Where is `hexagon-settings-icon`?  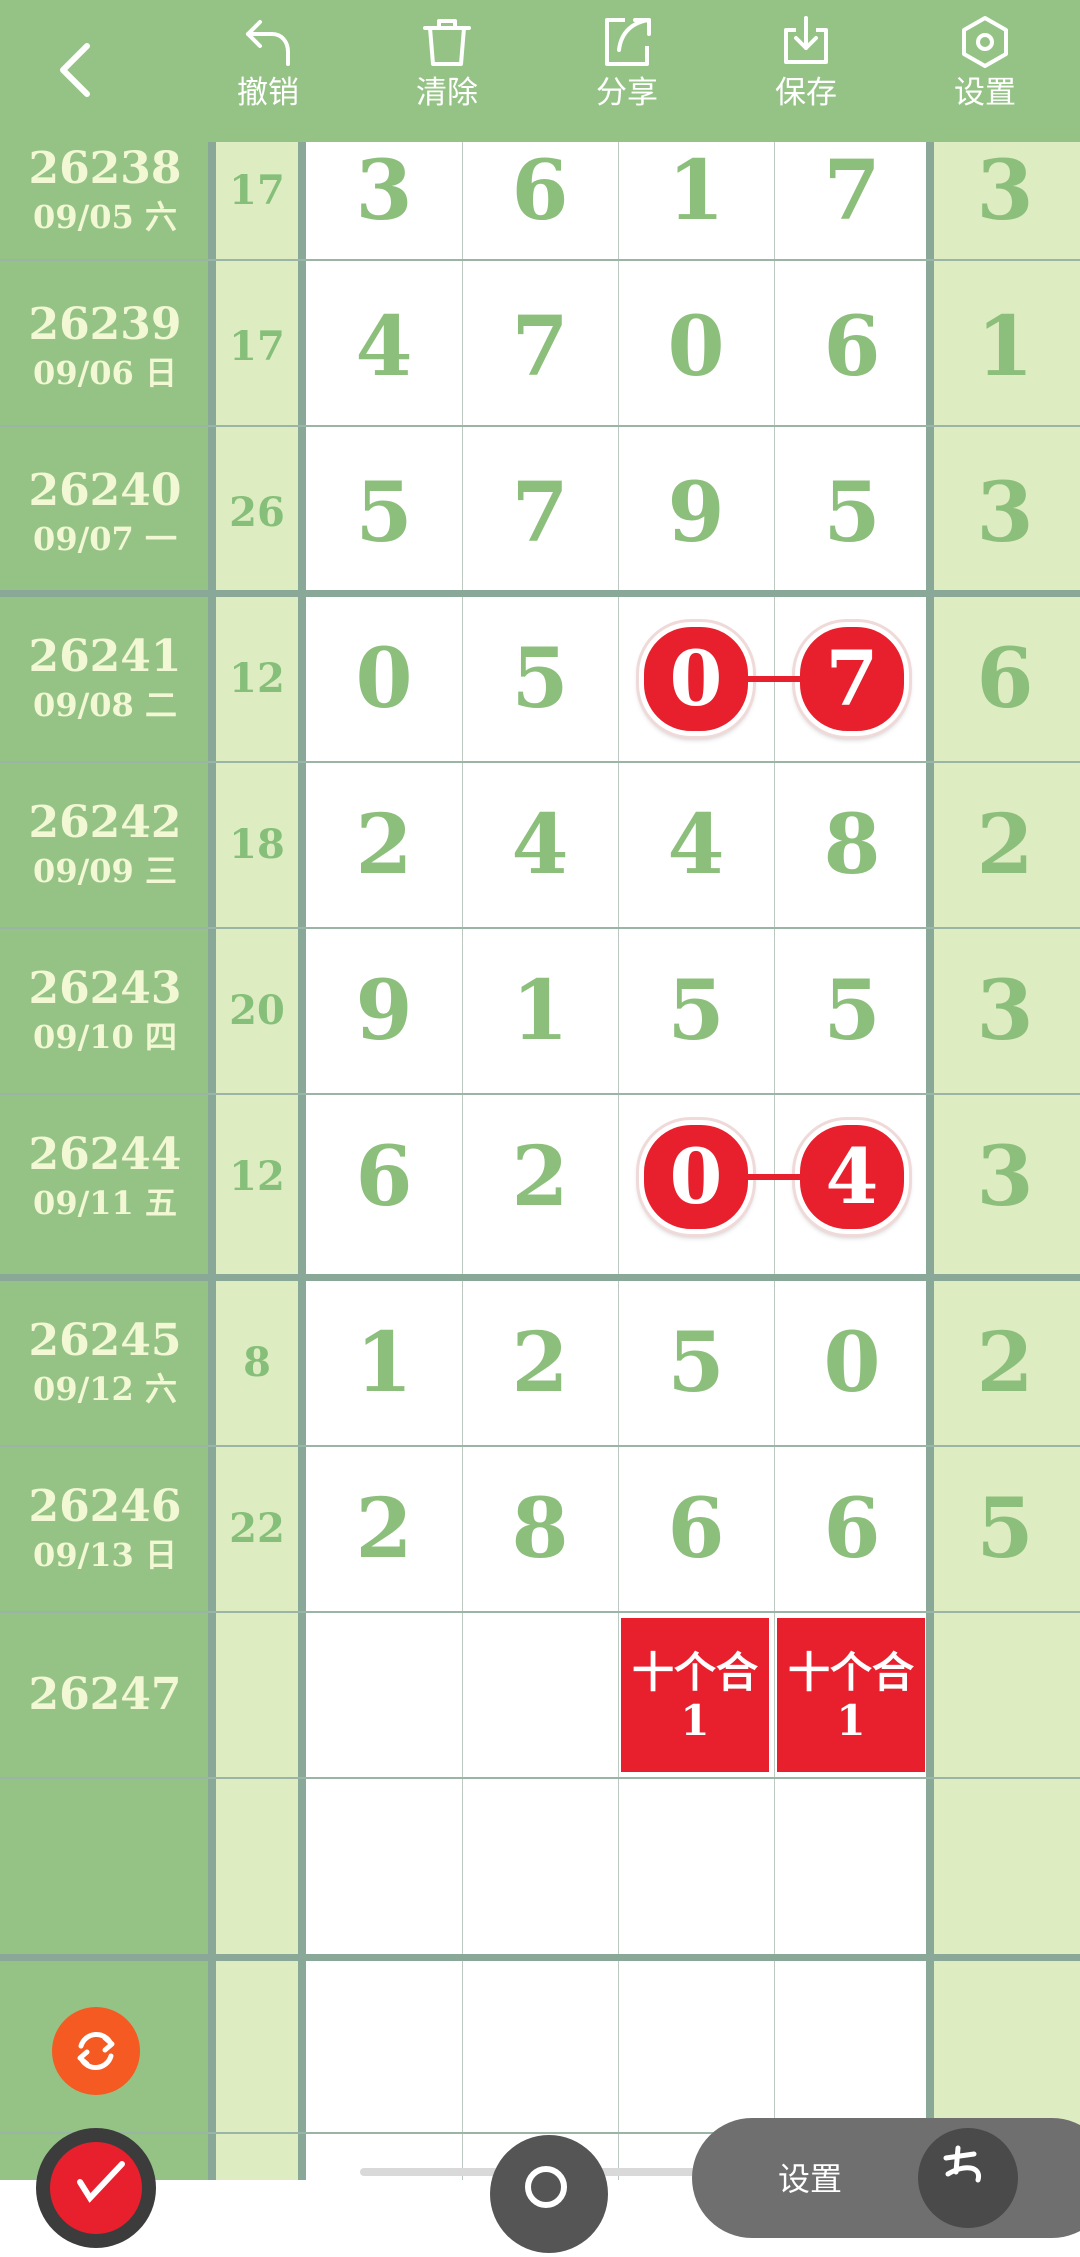 hexagon-settings-icon is located at coordinates (985, 42).